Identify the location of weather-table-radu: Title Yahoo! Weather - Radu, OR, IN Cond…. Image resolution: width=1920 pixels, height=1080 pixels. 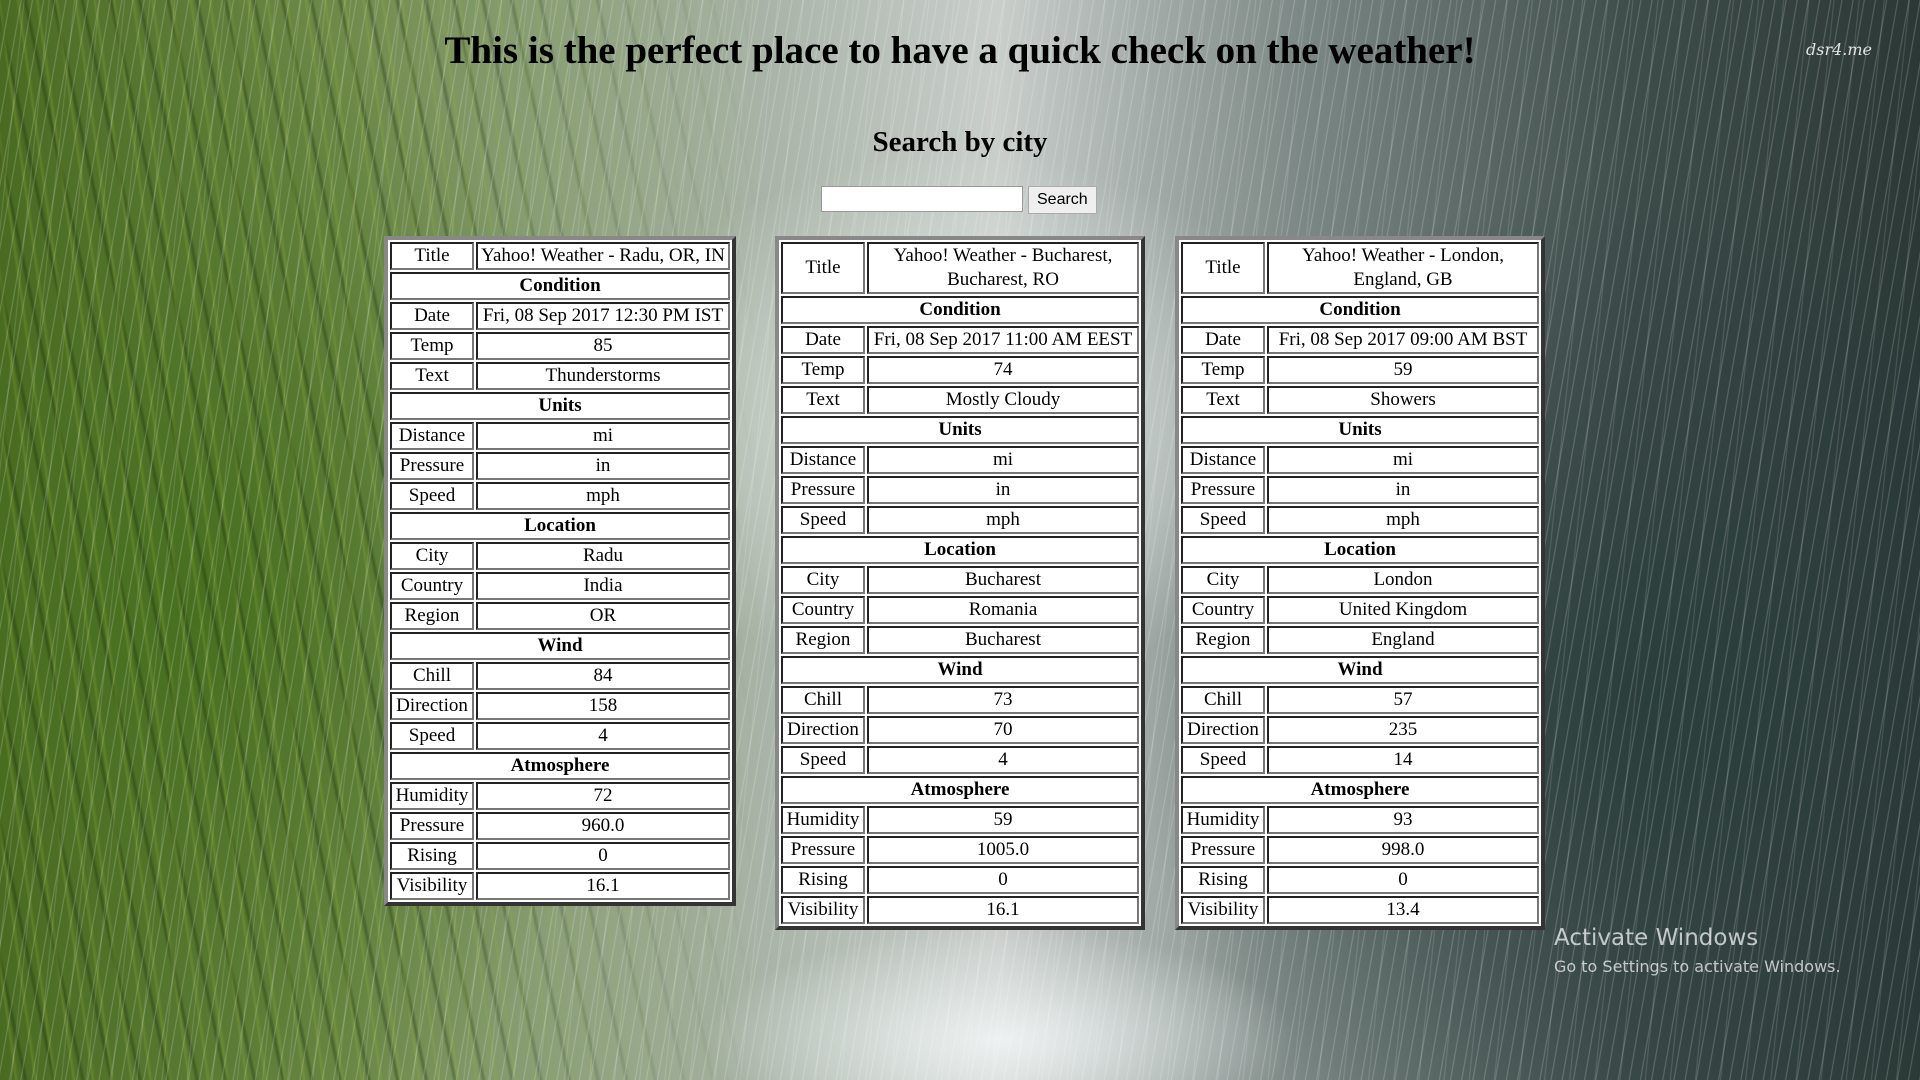
(560, 571).